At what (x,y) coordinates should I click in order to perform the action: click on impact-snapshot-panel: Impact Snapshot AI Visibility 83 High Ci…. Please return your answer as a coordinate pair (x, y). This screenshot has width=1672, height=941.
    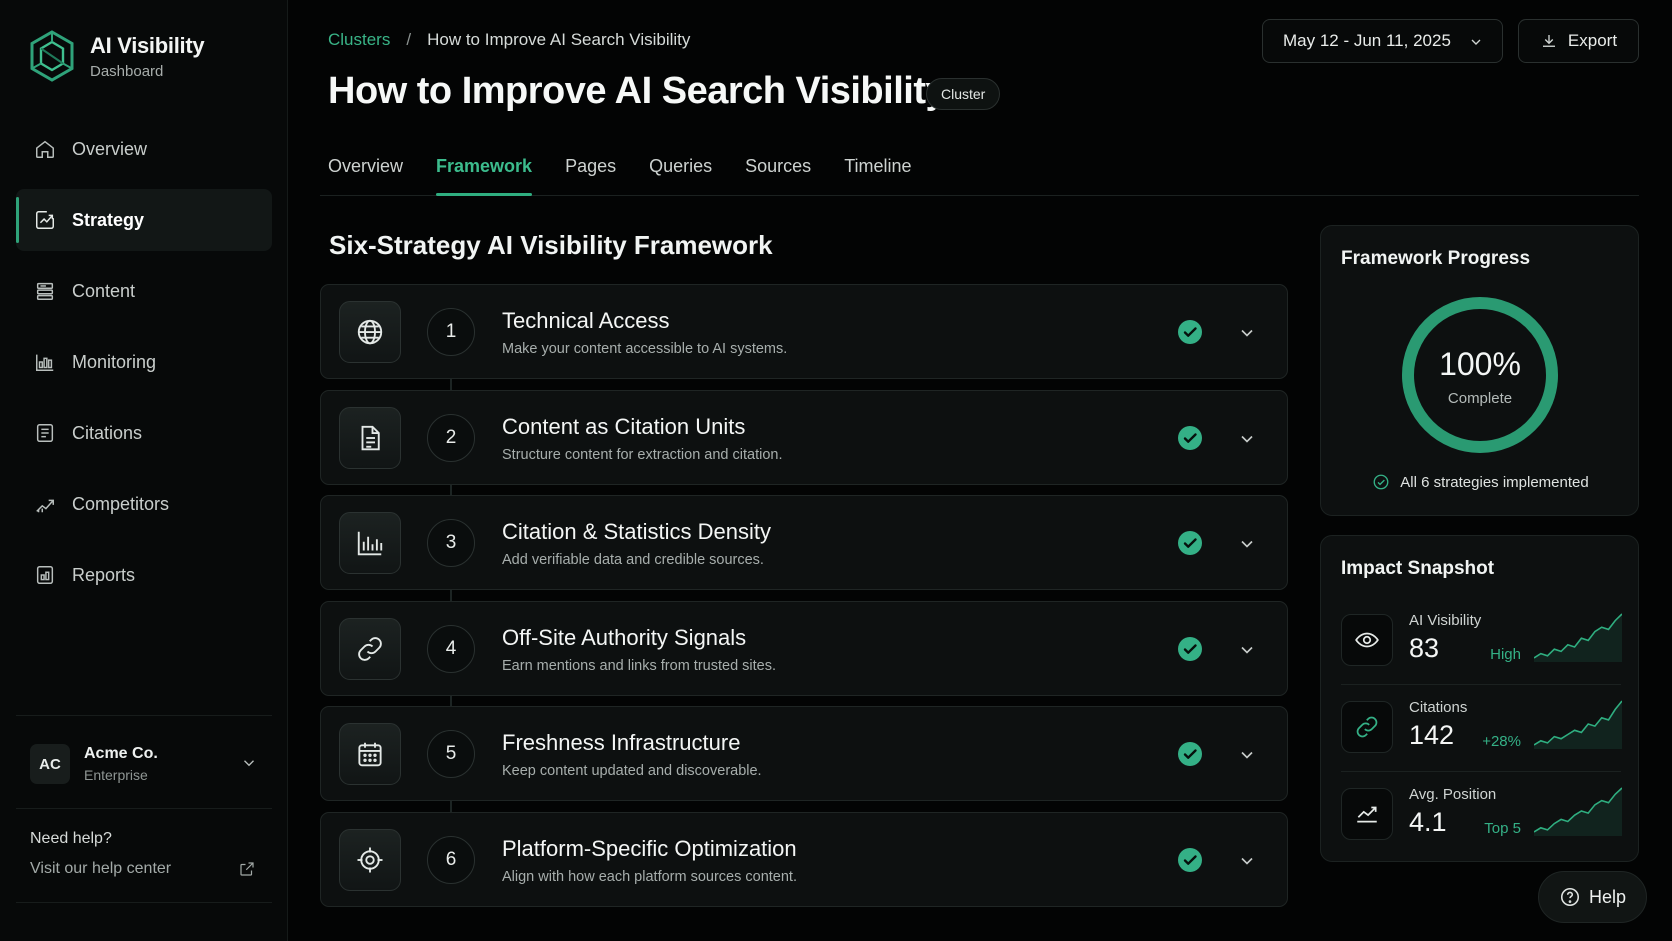
    Looking at the image, I should click on (1479, 698).